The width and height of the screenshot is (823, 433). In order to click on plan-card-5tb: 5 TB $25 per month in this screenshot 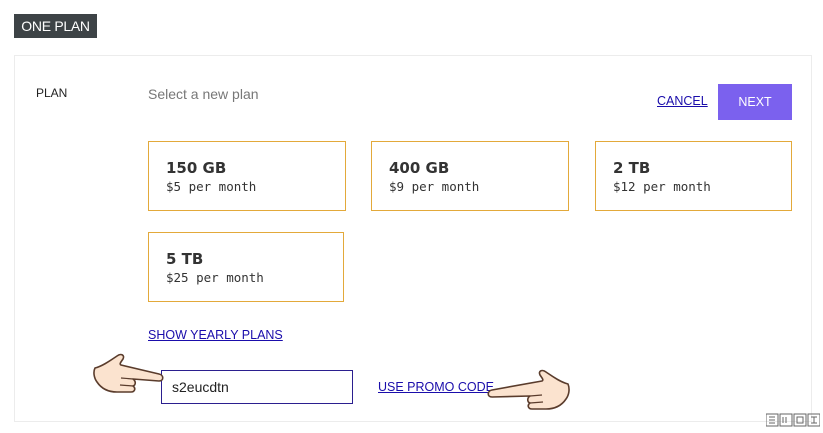, I will do `click(246, 267)`.